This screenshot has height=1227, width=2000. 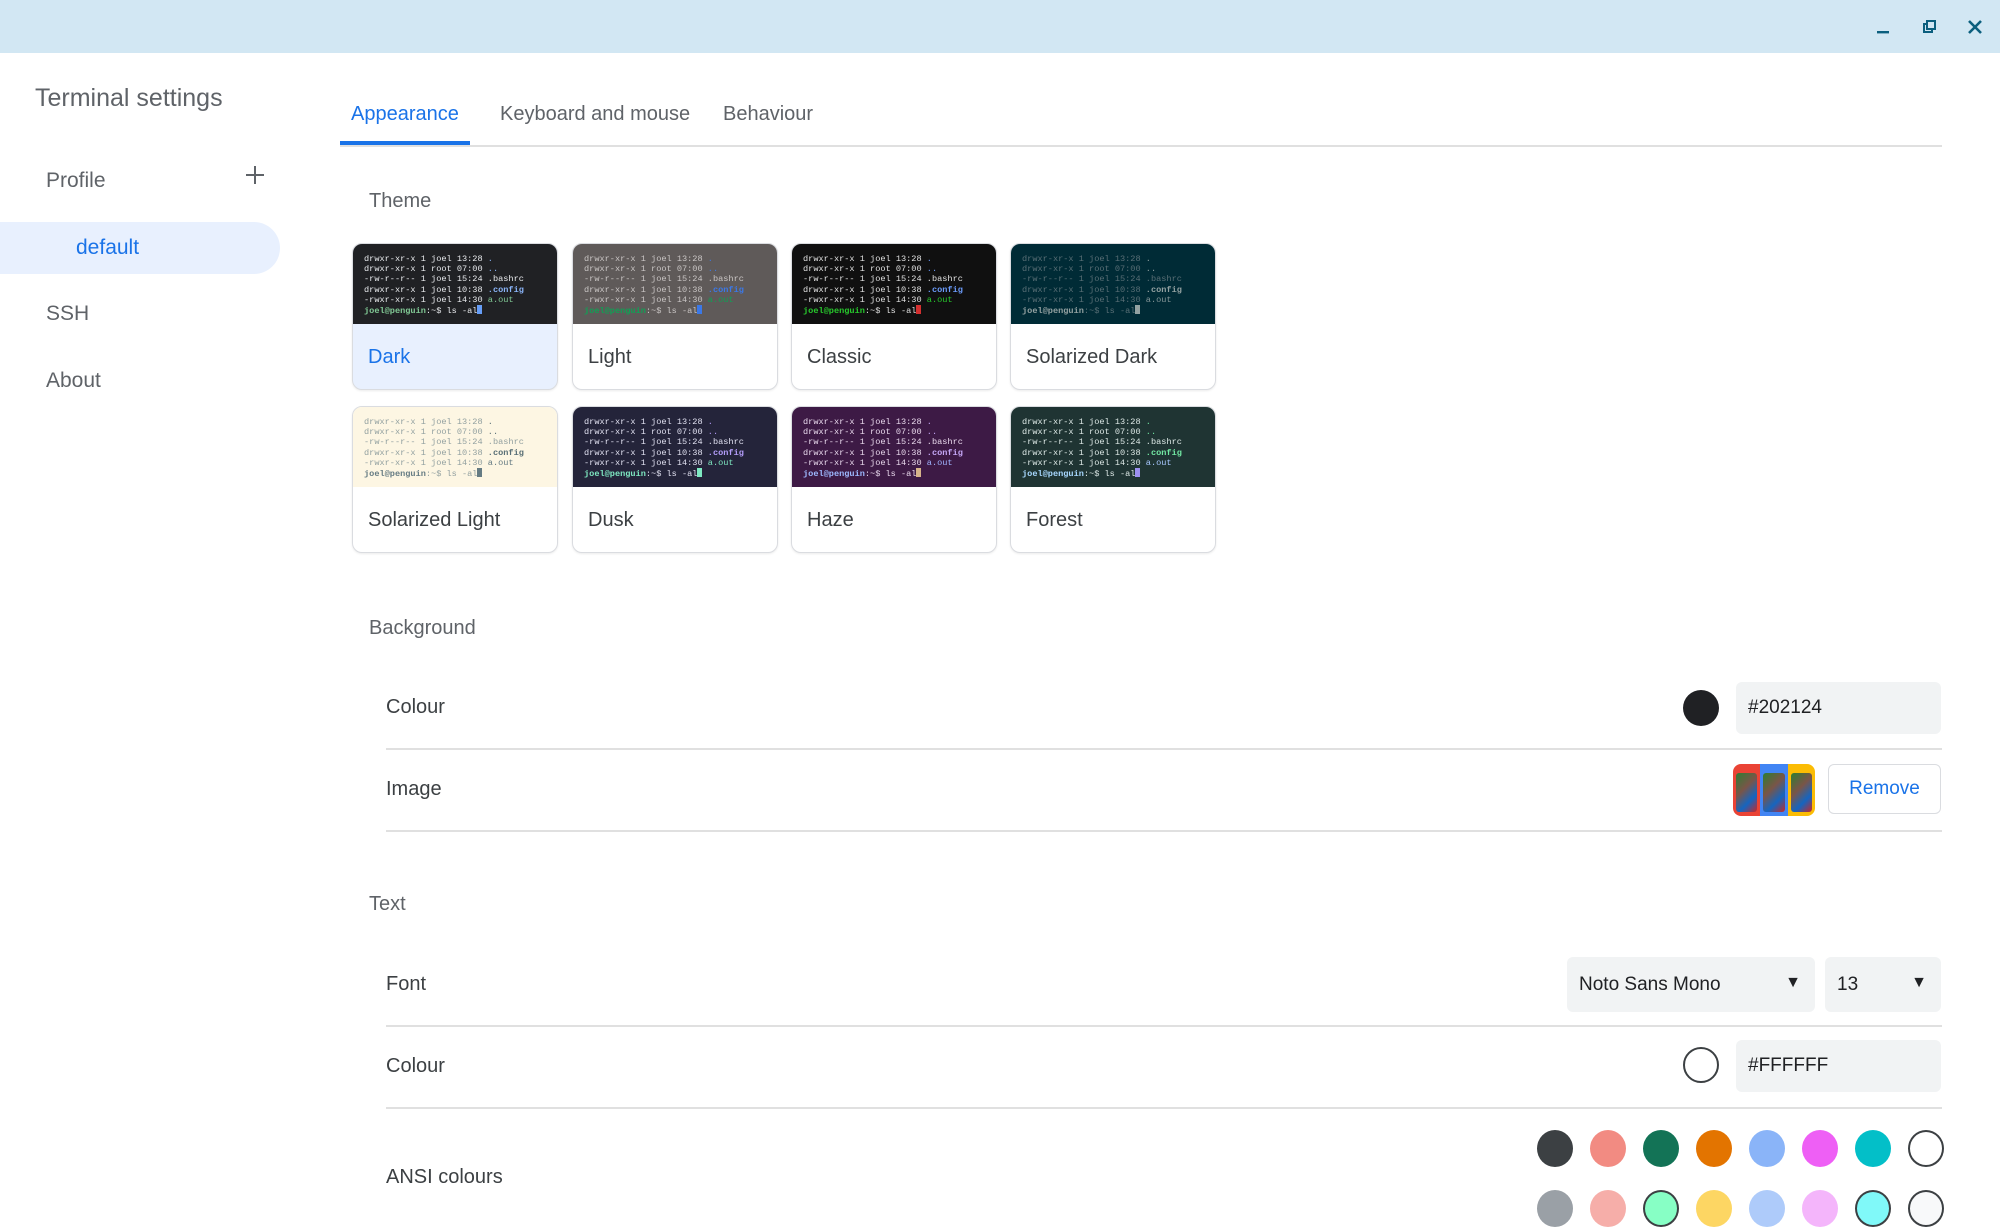 What do you see at coordinates (415, 1066) in the screenshot?
I see `text-colour-label: Colour` at bounding box center [415, 1066].